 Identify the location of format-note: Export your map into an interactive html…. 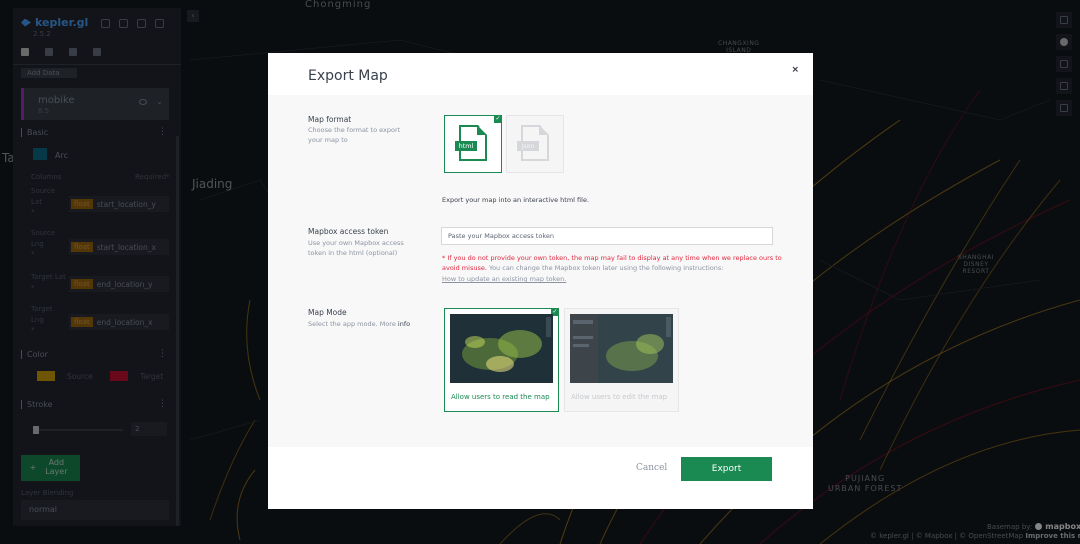
(516, 200).